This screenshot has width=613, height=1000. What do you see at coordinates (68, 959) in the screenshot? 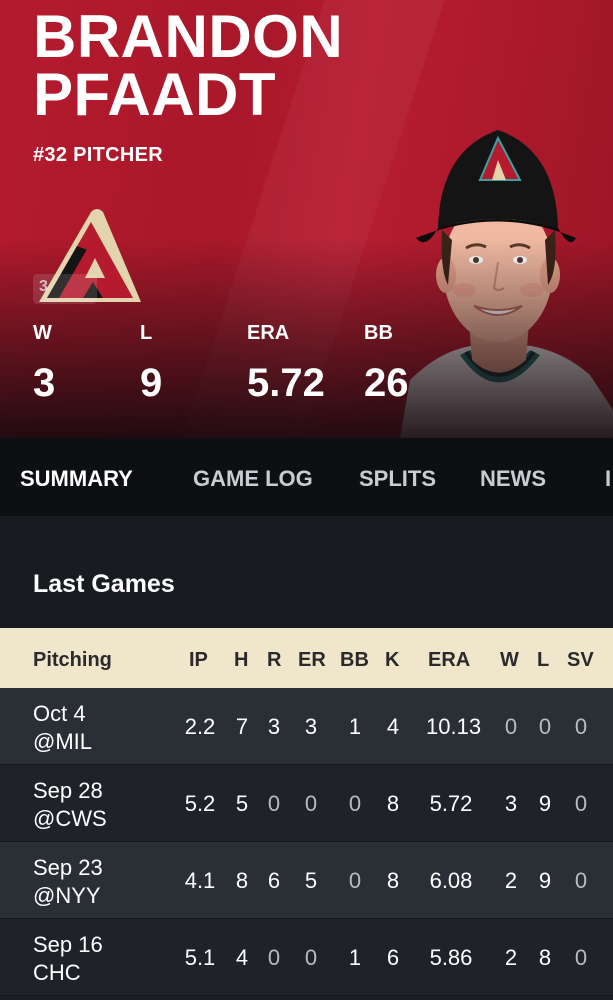
I see `game-date-opponent: Sep 16 CHC` at bounding box center [68, 959].